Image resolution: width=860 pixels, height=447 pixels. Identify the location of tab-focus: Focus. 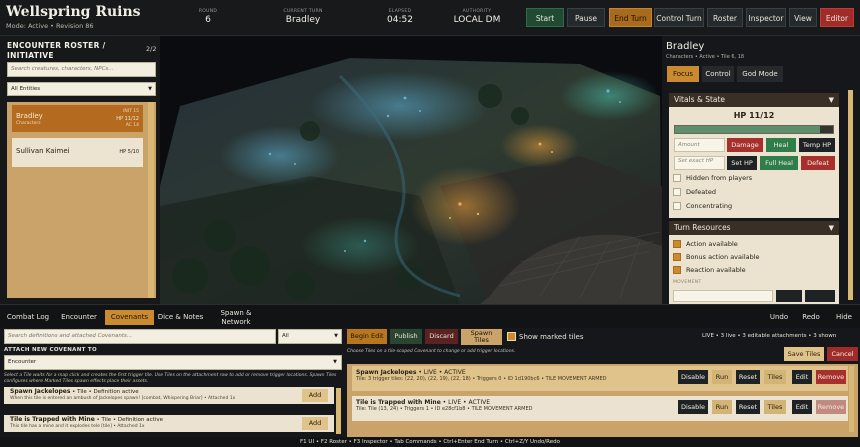
(683, 74).